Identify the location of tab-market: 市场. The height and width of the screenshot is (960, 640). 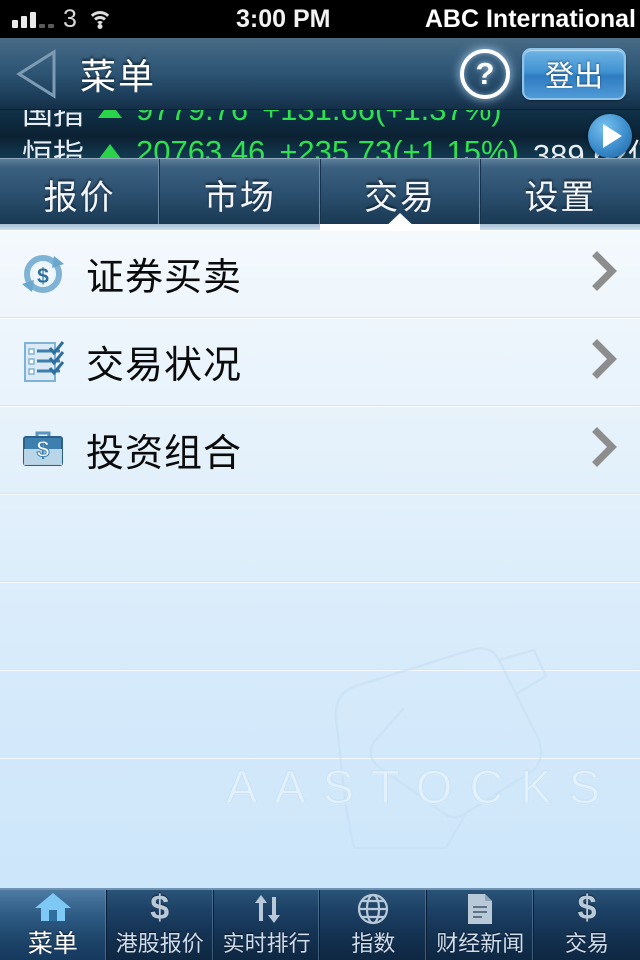
(240, 194).